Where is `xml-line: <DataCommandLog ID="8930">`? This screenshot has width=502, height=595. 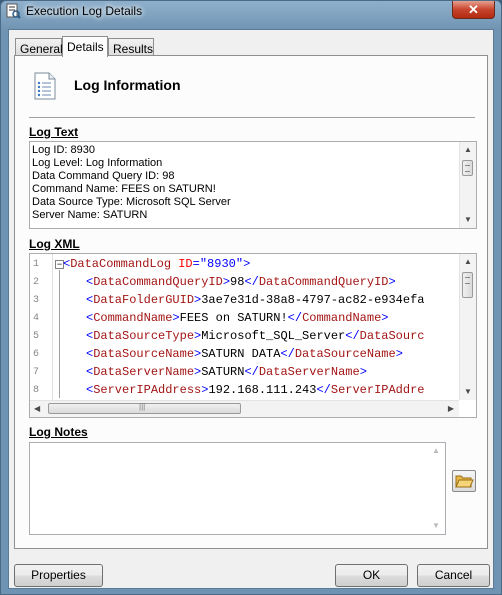 xml-line: <DataCommandLog ID="8930"> is located at coordinates (156, 264).